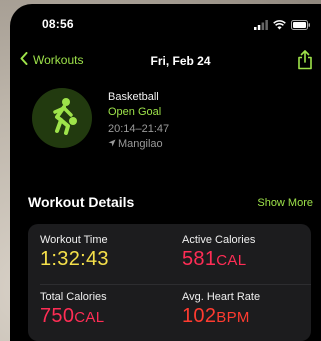  I want to click on navigation-bar: Workouts Fri, Feb 24, so click(165, 62).